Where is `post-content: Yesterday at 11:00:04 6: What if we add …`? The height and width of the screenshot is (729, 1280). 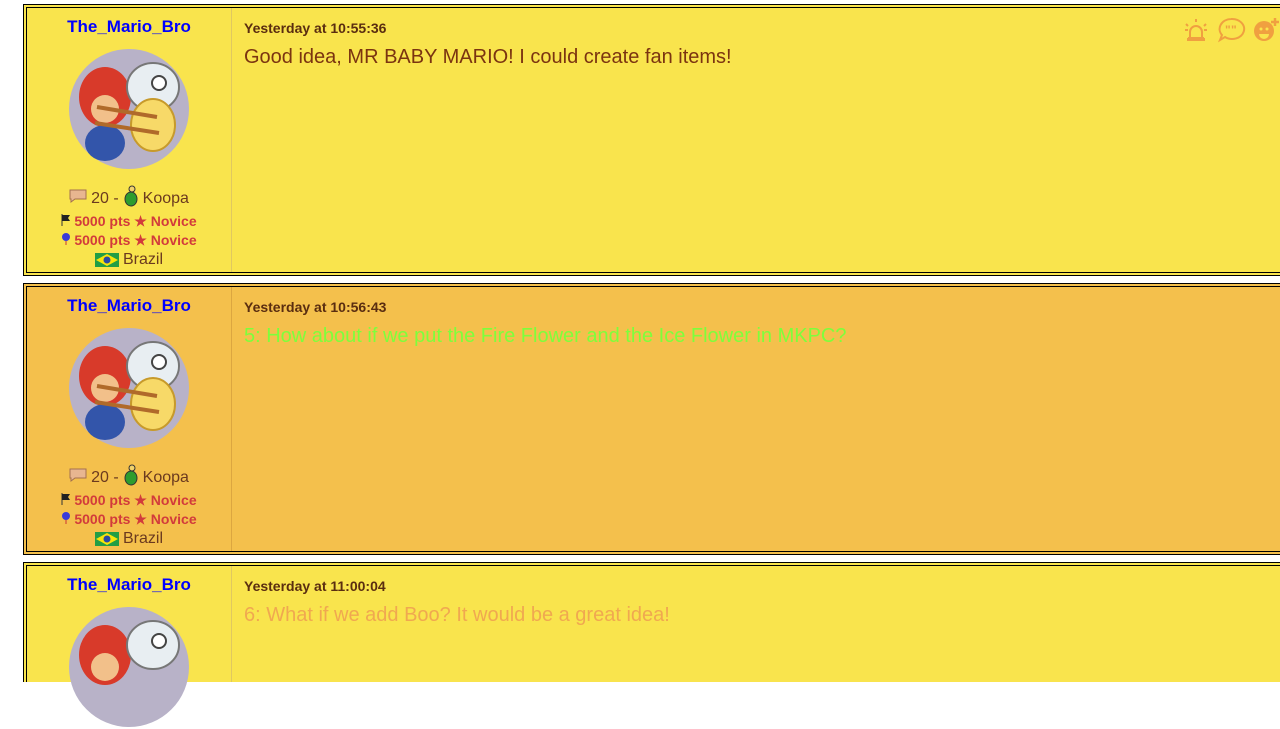
post-content: Yesterday at 11:00:04 6: What if we add … is located at coordinates (756, 624).